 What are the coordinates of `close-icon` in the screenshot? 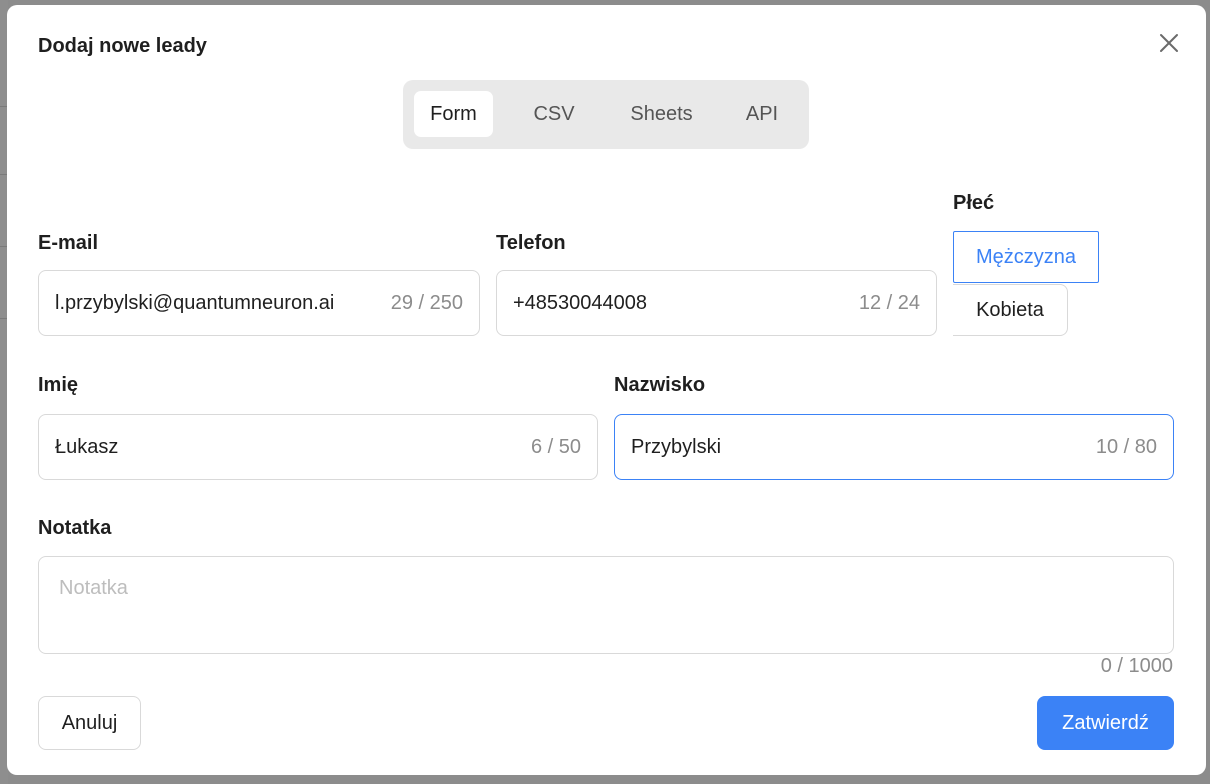 It's located at (1169, 43).